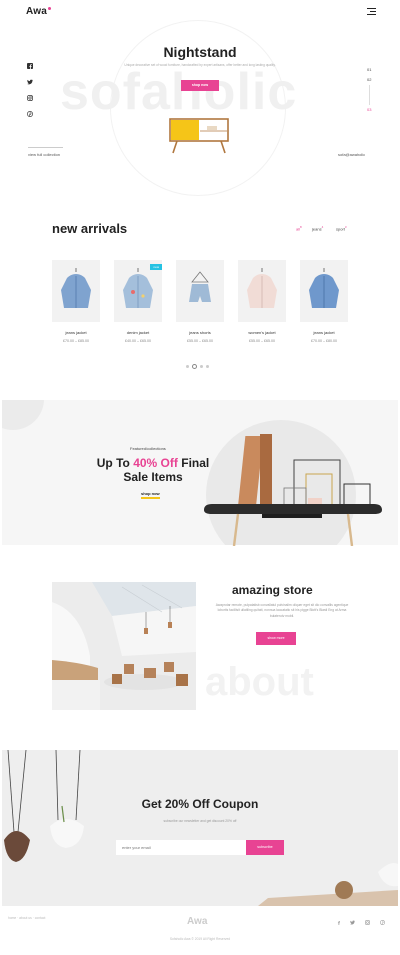 The width and height of the screenshot is (400, 955). What do you see at coordinates (181, 847) in the screenshot?
I see `email-field` at bounding box center [181, 847].